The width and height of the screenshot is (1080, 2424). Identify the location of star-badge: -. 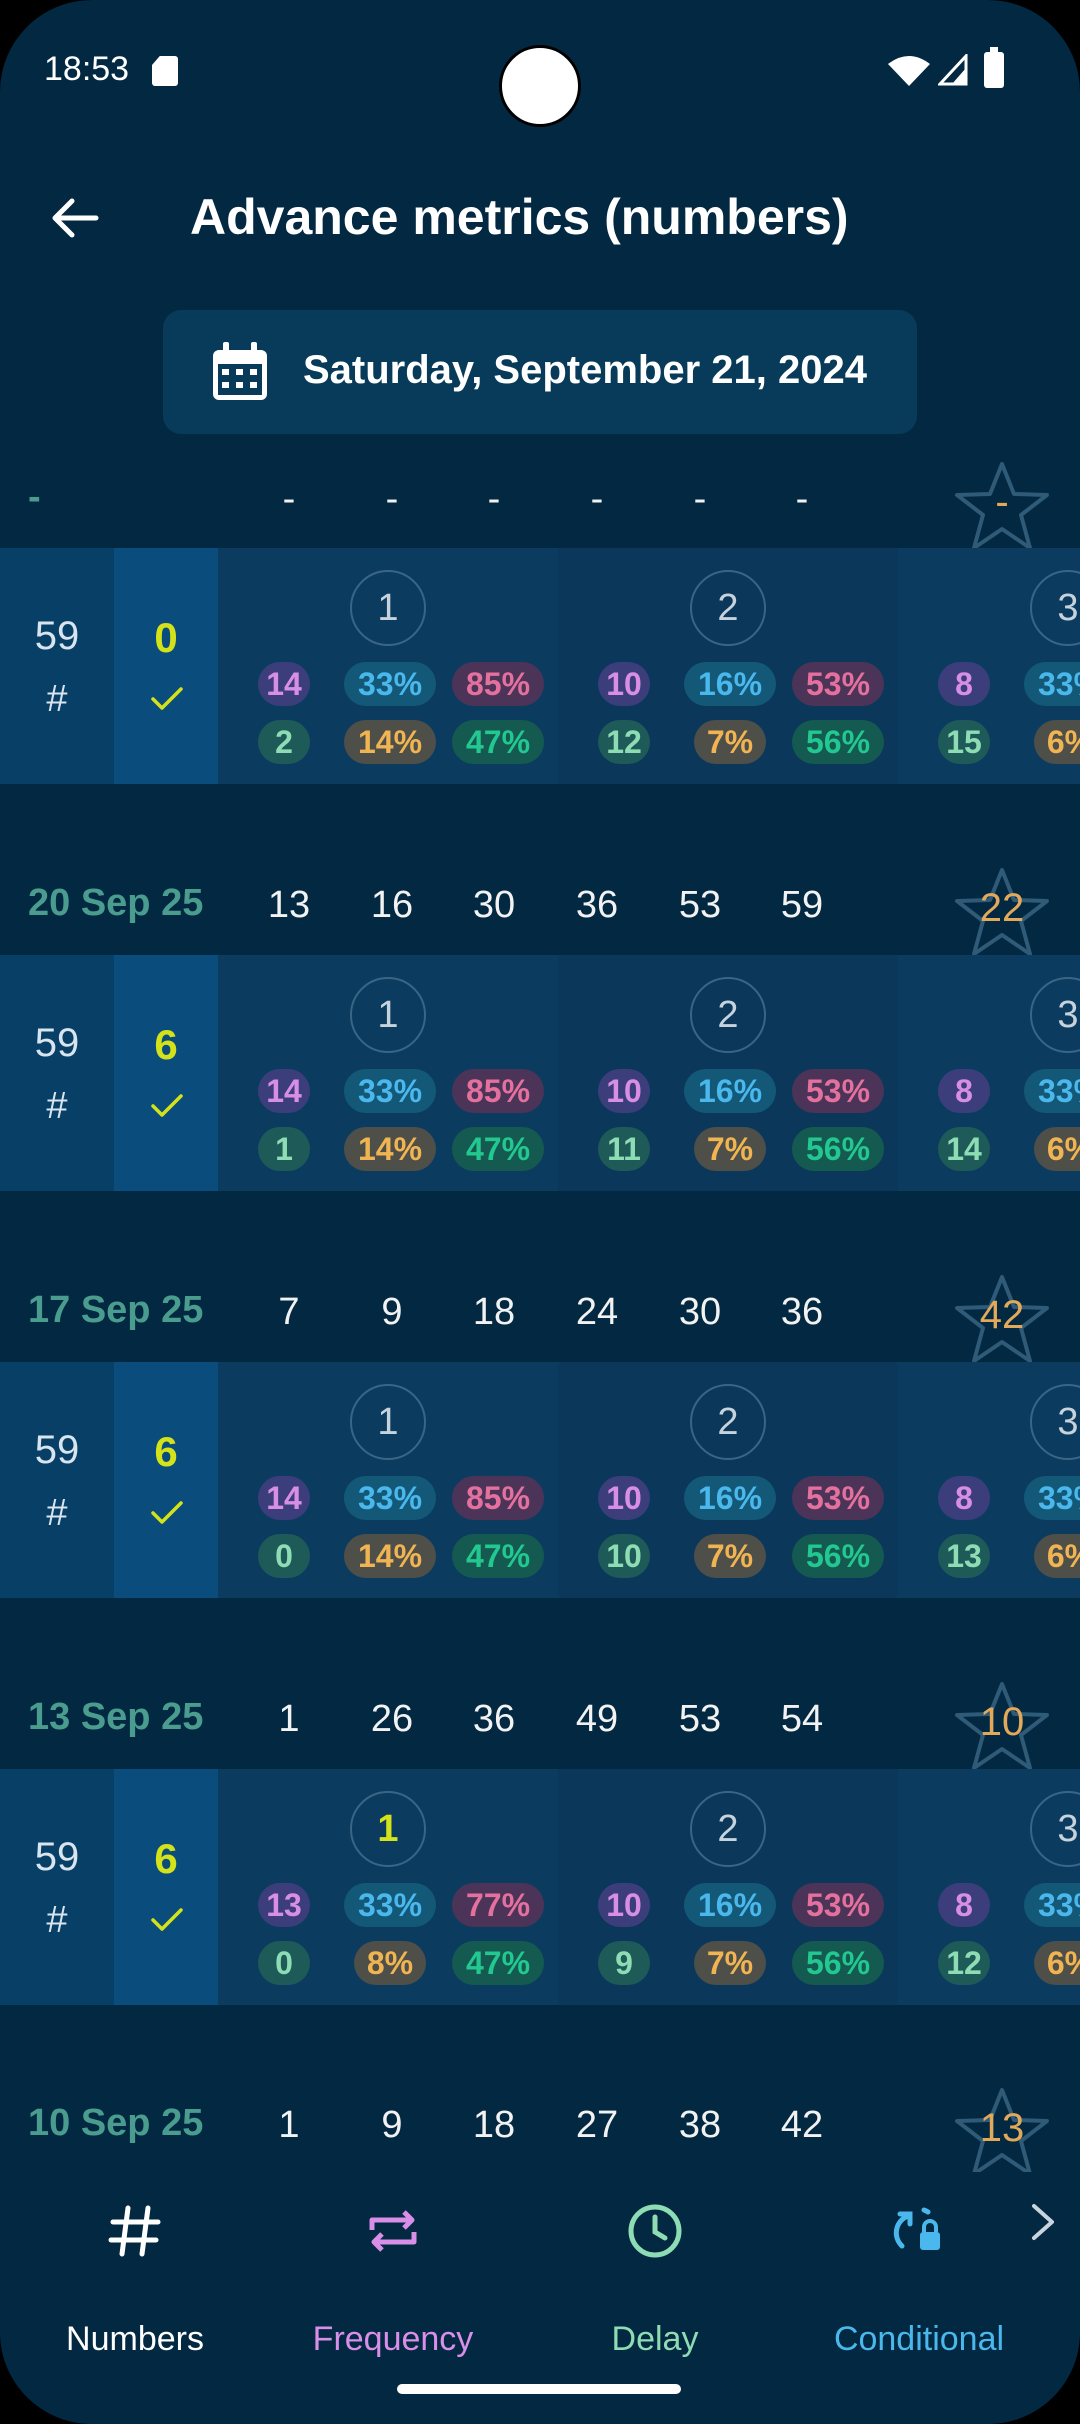
(1002, 506).